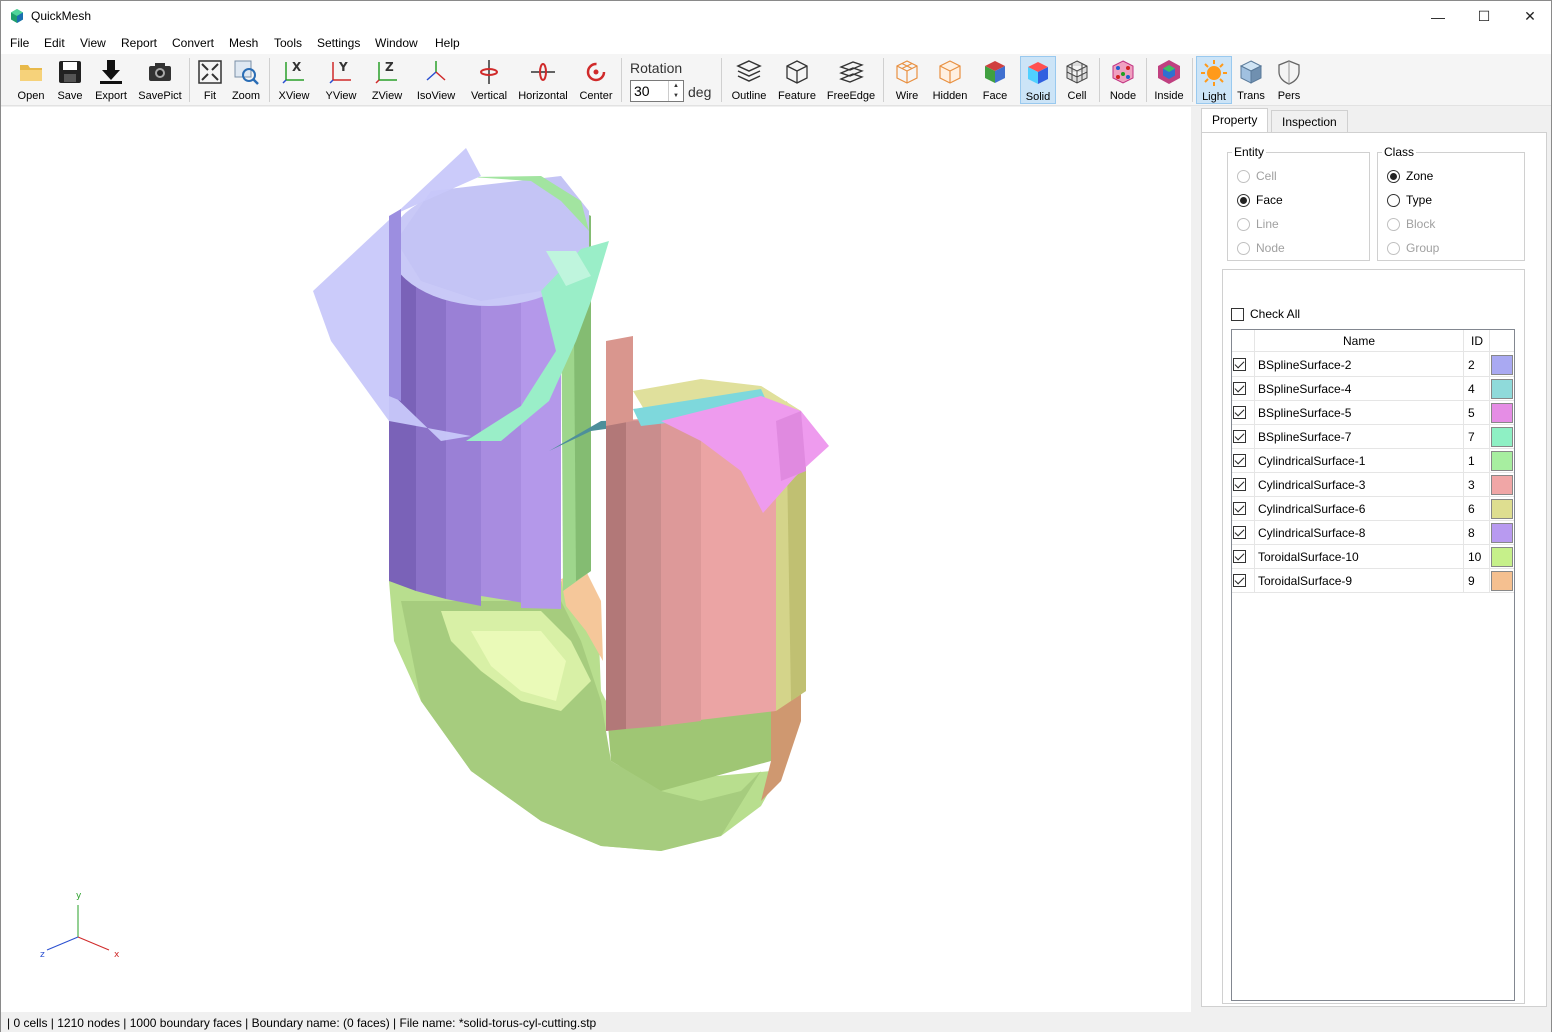 This screenshot has height=1032, width=1552. I want to click on check-all-checkbox: Check All, so click(1265, 314).